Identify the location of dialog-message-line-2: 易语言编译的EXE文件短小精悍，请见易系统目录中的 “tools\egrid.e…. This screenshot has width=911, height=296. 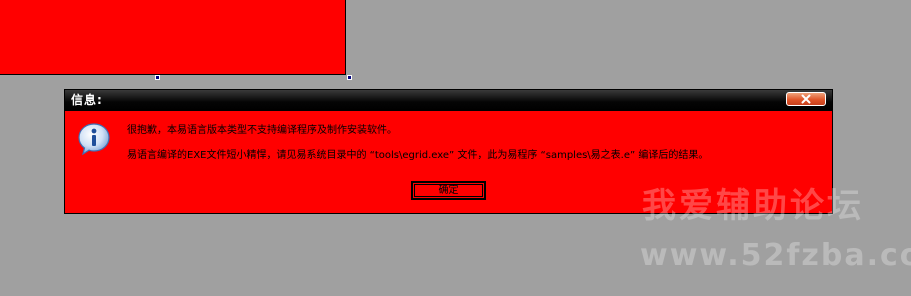
(418, 155).